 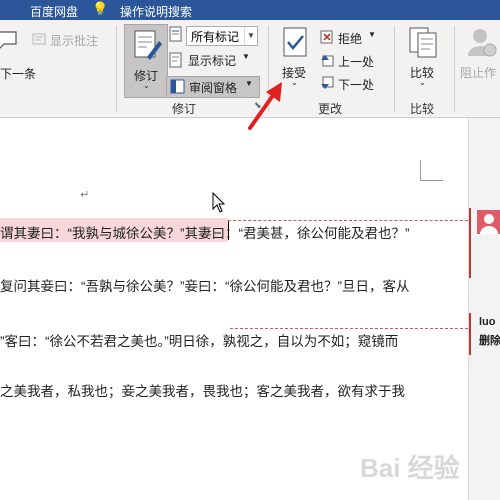 What do you see at coordinates (482, 43) in the screenshot?
I see `user-lock-icon` at bounding box center [482, 43].